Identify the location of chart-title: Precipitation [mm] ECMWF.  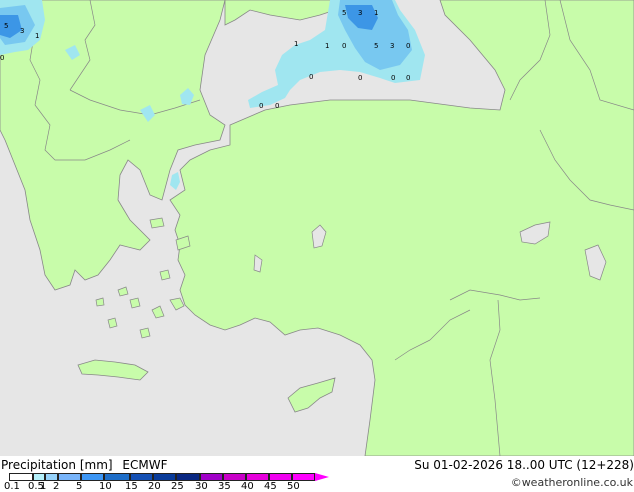
(84, 465).